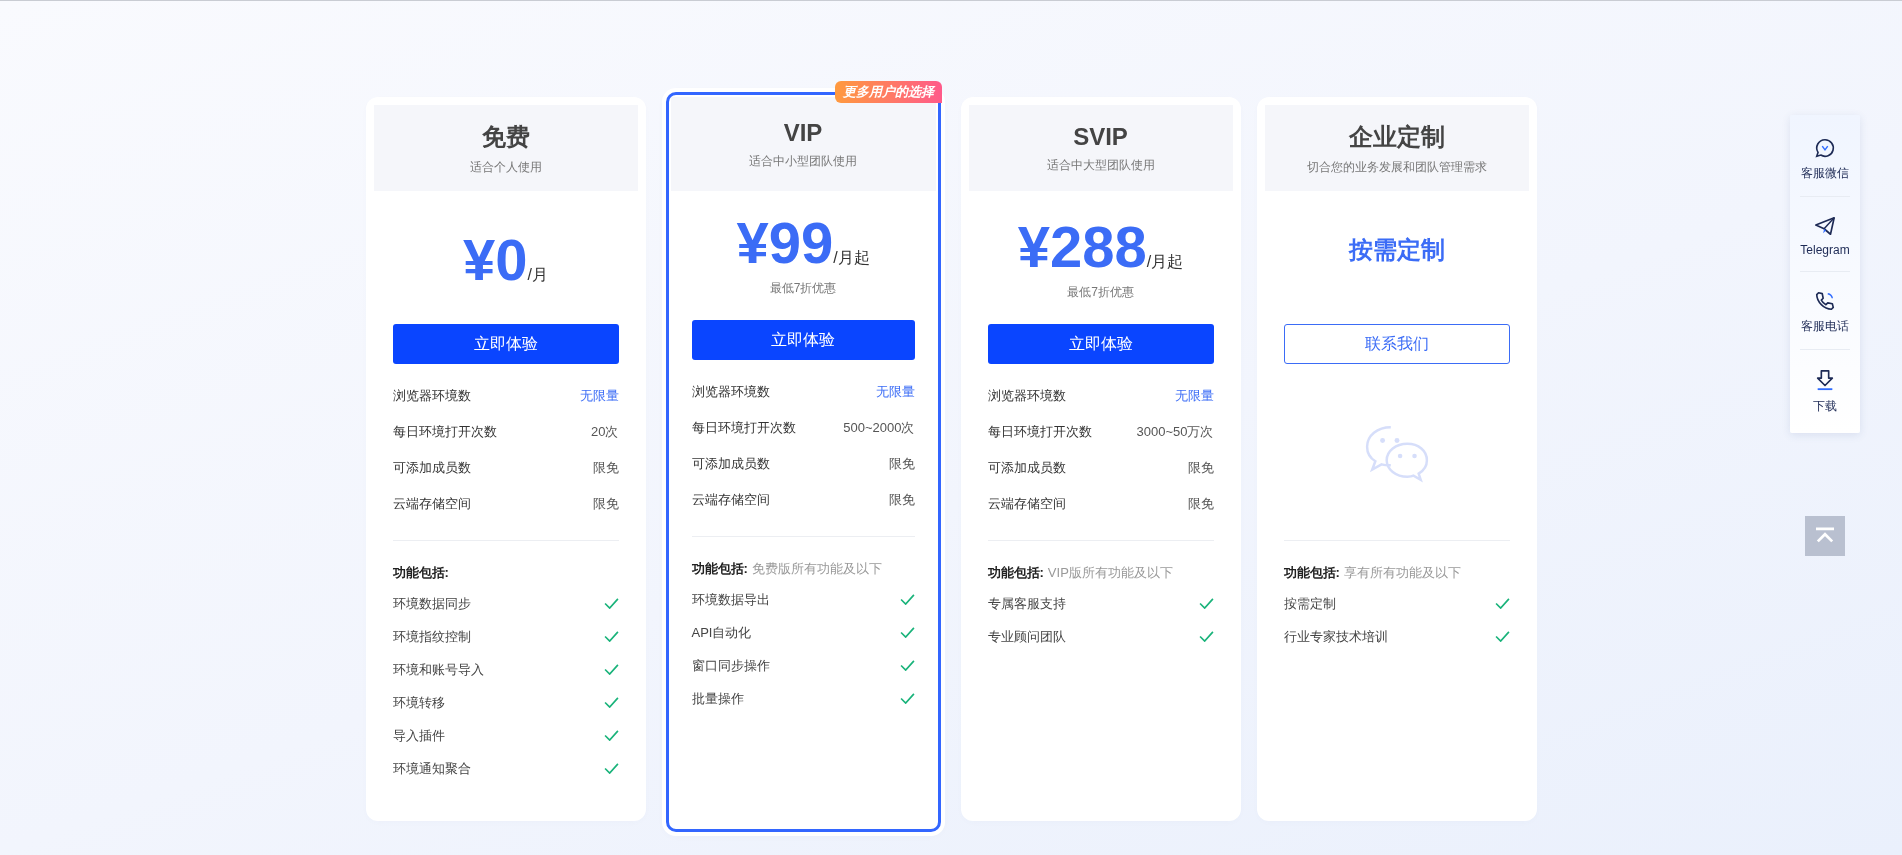 This screenshot has width=1902, height=855. Describe the element at coordinates (1100, 165) in the screenshot. I see `plan-subtitle: 适合中大型团队使用` at that location.